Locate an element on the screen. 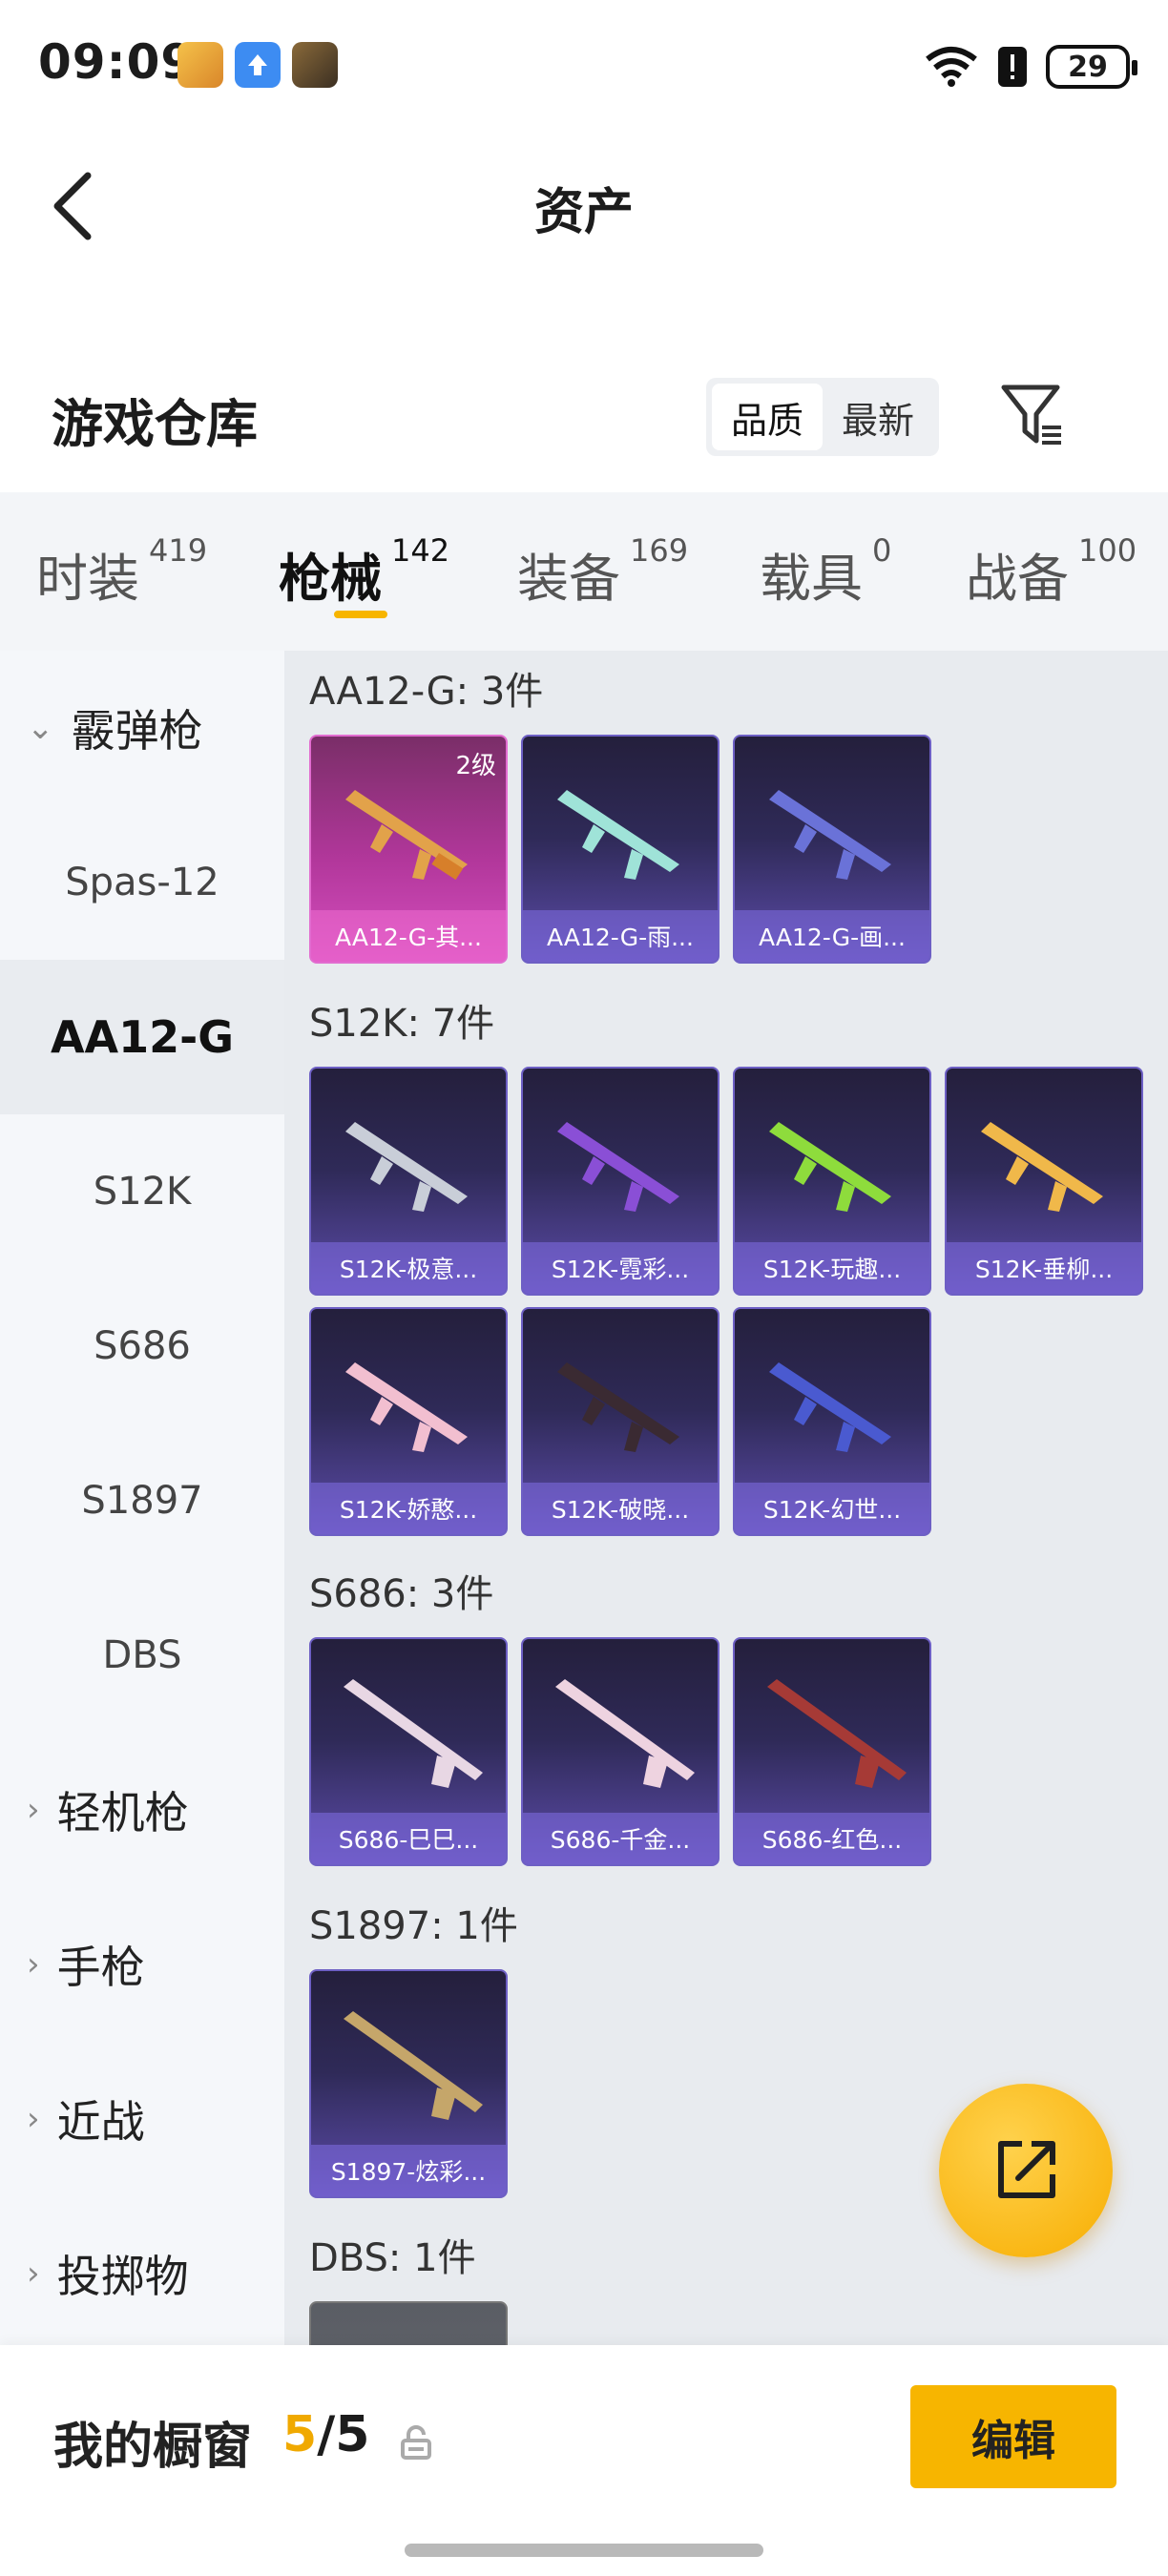  page-title: 资产 is located at coordinates (583, 212).